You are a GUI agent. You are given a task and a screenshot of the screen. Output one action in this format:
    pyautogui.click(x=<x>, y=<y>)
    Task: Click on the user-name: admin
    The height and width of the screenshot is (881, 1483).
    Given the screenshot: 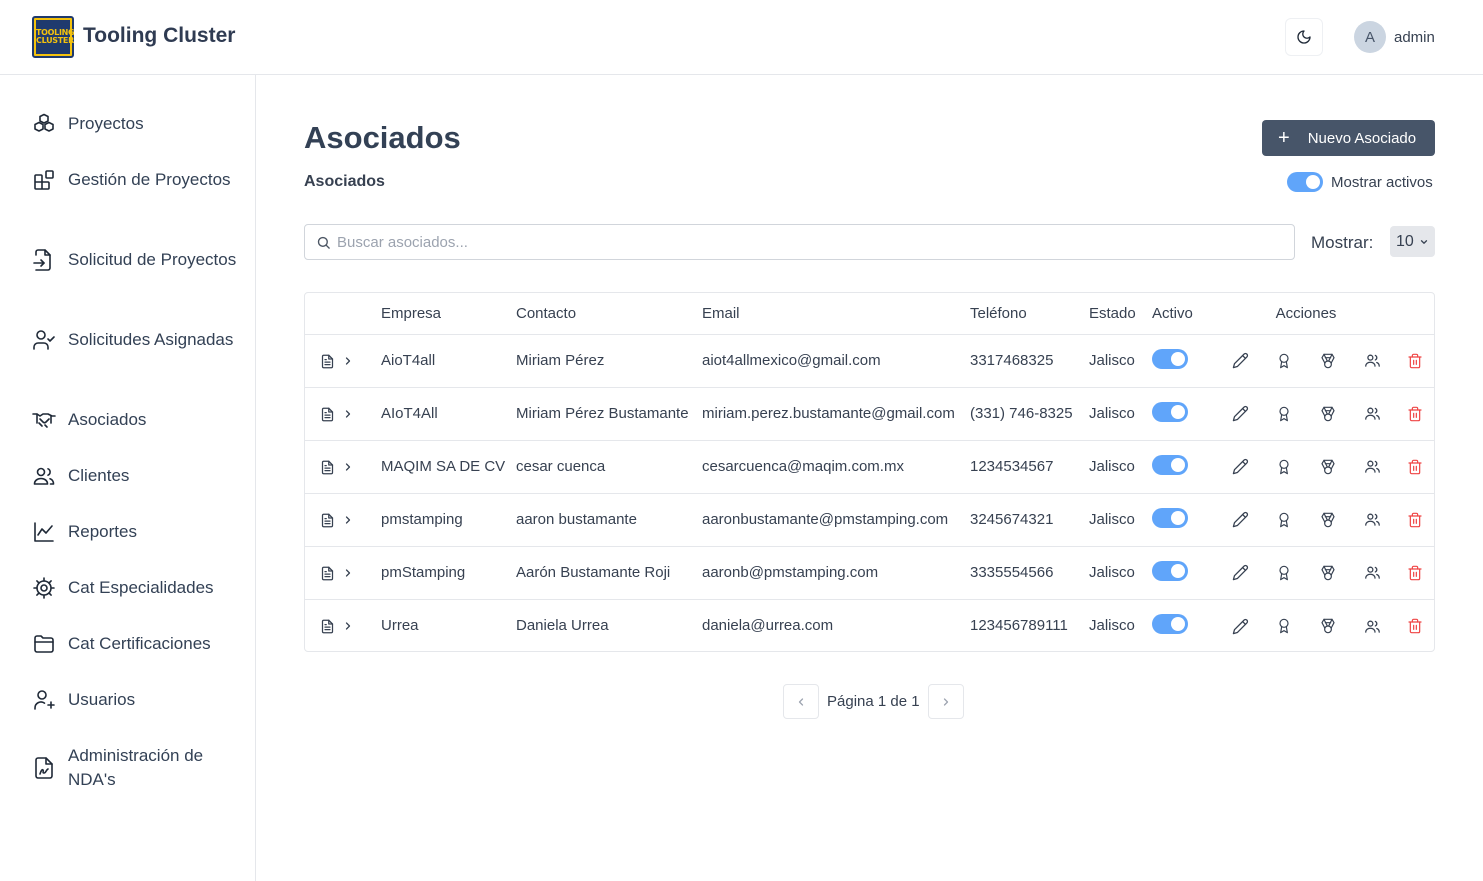 What is the action you would take?
    pyautogui.click(x=1414, y=37)
    